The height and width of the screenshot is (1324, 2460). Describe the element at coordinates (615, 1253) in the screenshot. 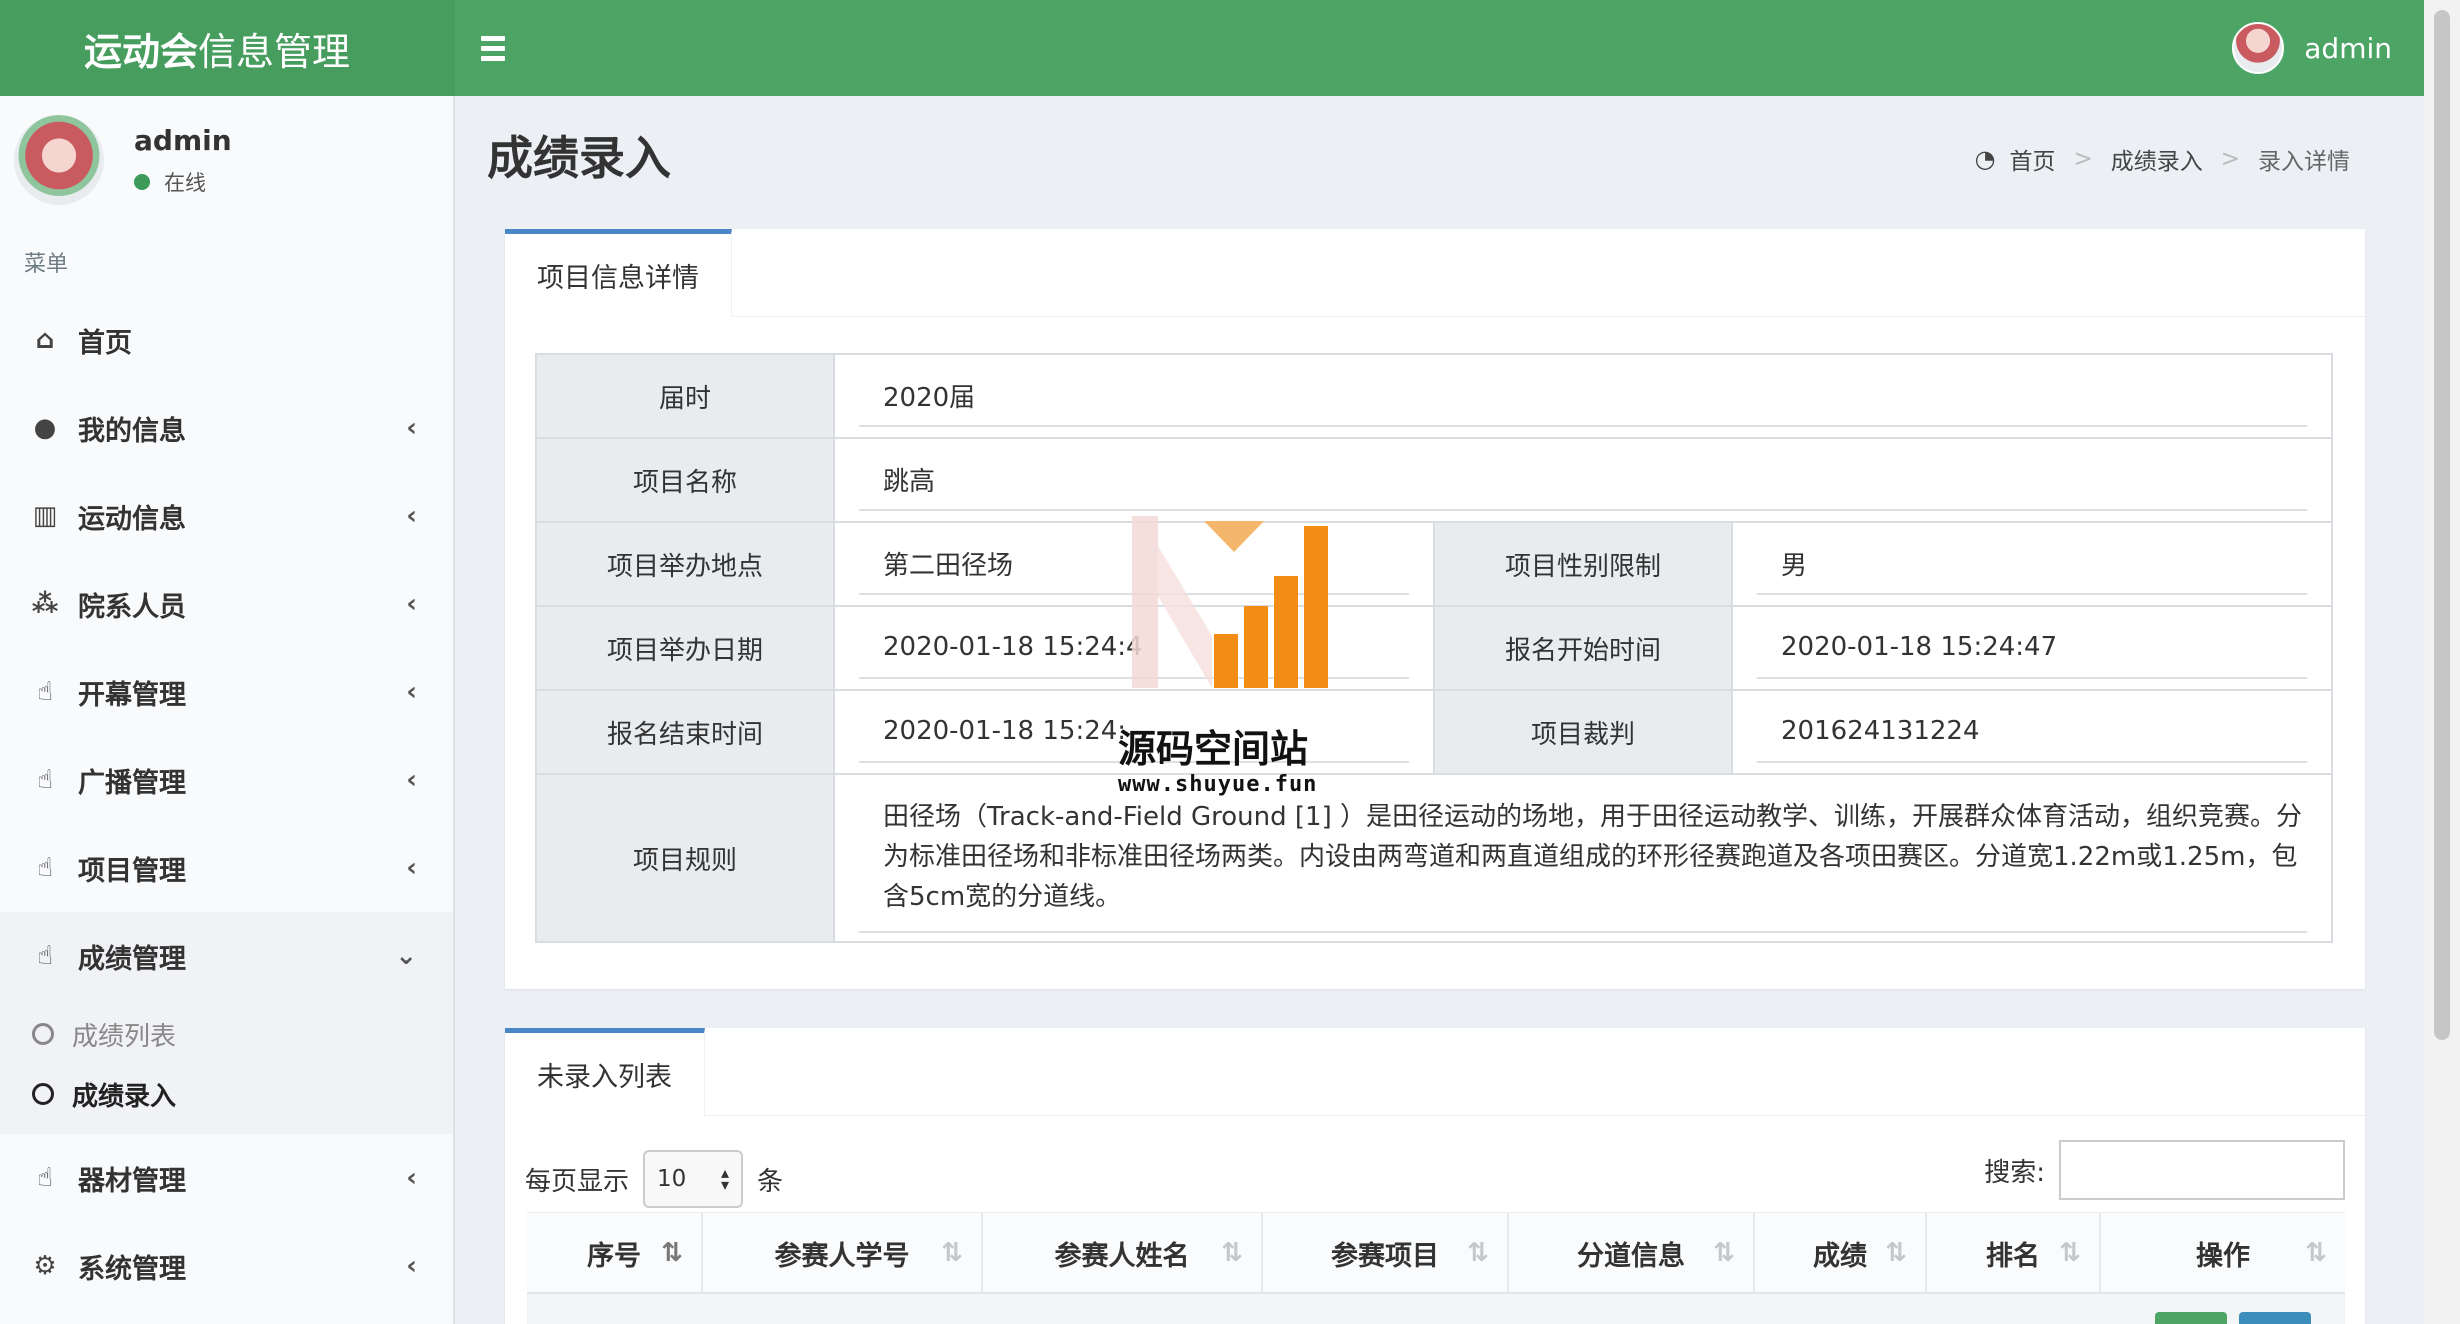

I see `column-header-index: 序号 ⇅` at that location.